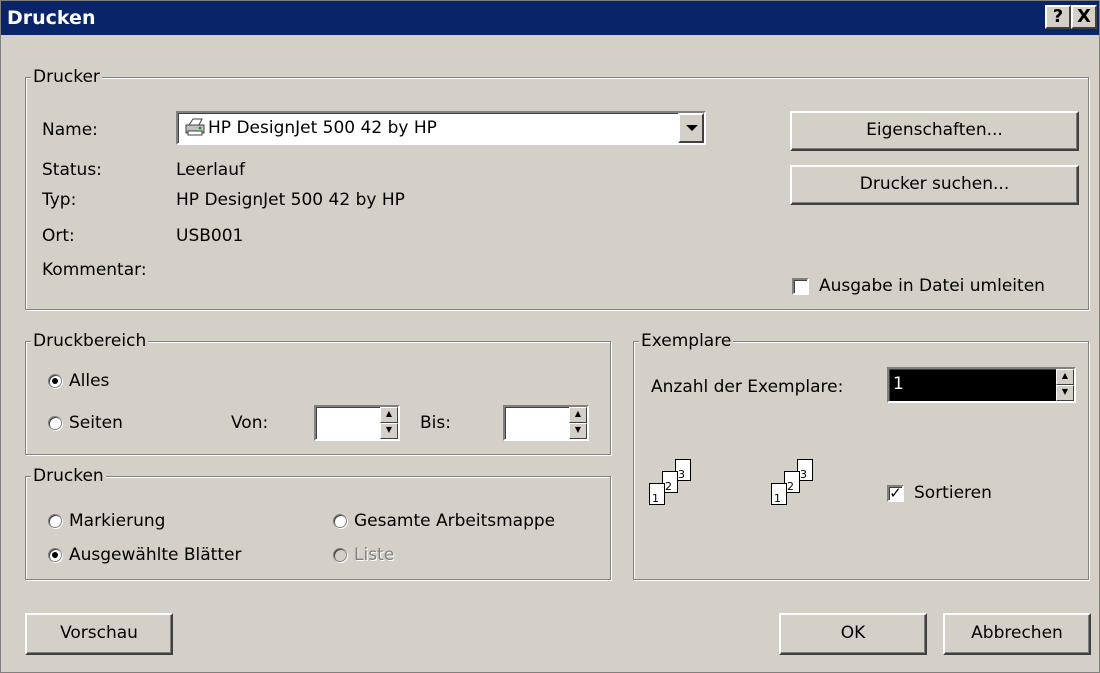  I want to click on ok-button: OK, so click(853, 634).